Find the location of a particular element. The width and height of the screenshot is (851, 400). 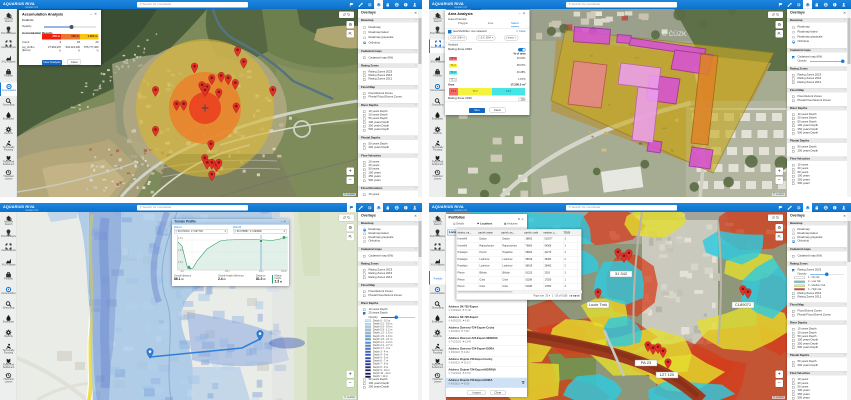

svg-text: 100m is located at coordinates (284, 271).